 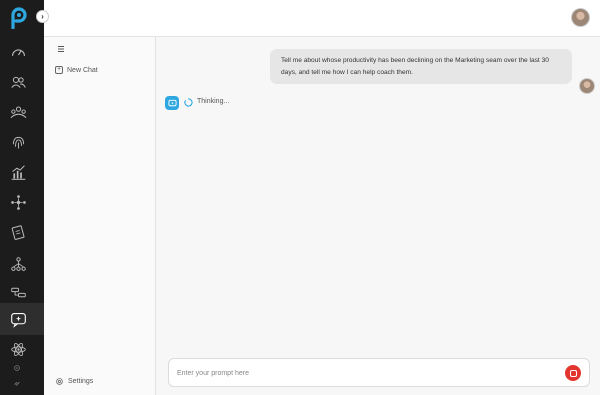 I want to click on hamburger-icon, so click(x=61, y=49).